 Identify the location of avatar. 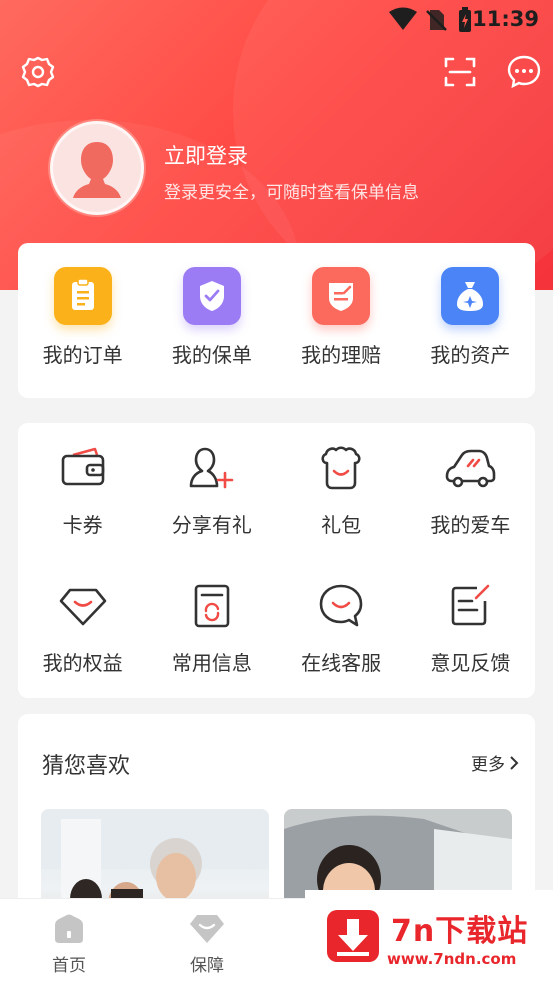
(97, 168).